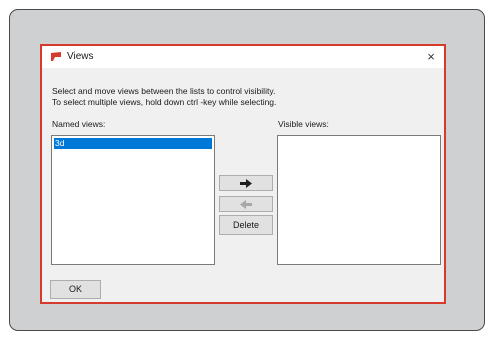 The width and height of the screenshot is (496, 341). What do you see at coordinates (80, 56) in the screenshot?
I see `dialog-title: Views` at bounding box center [80, 56].